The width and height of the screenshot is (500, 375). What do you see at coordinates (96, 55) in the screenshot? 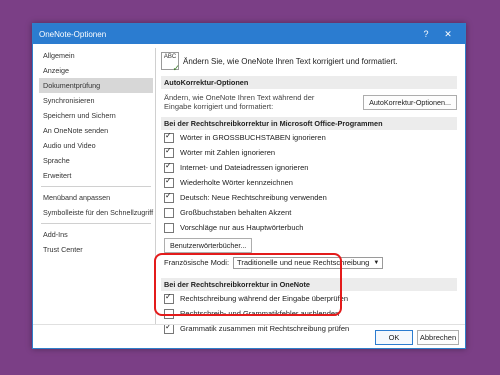
I see `sidebar-item-allgemein: Allgemein` at bounding box center [96, 55].